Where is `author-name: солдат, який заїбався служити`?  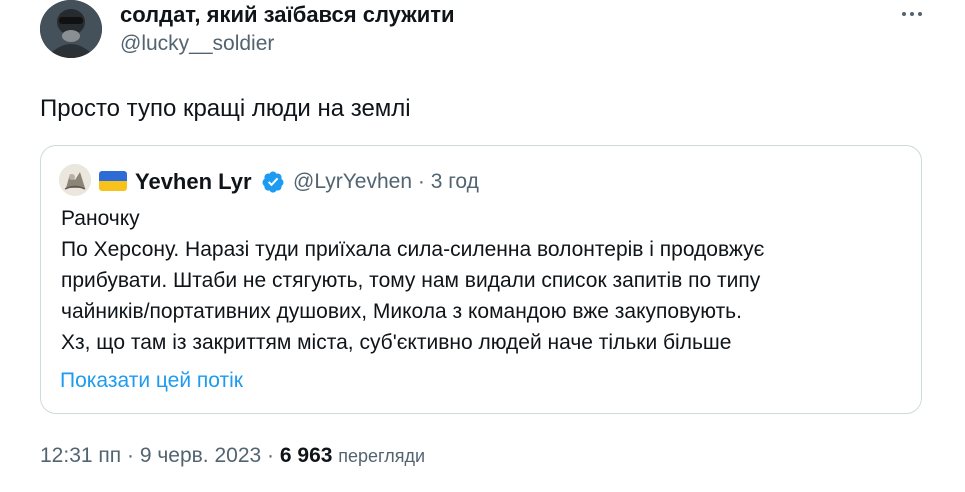 author-name: солдат, який заїбався служити is located at coordinates (287, 15).